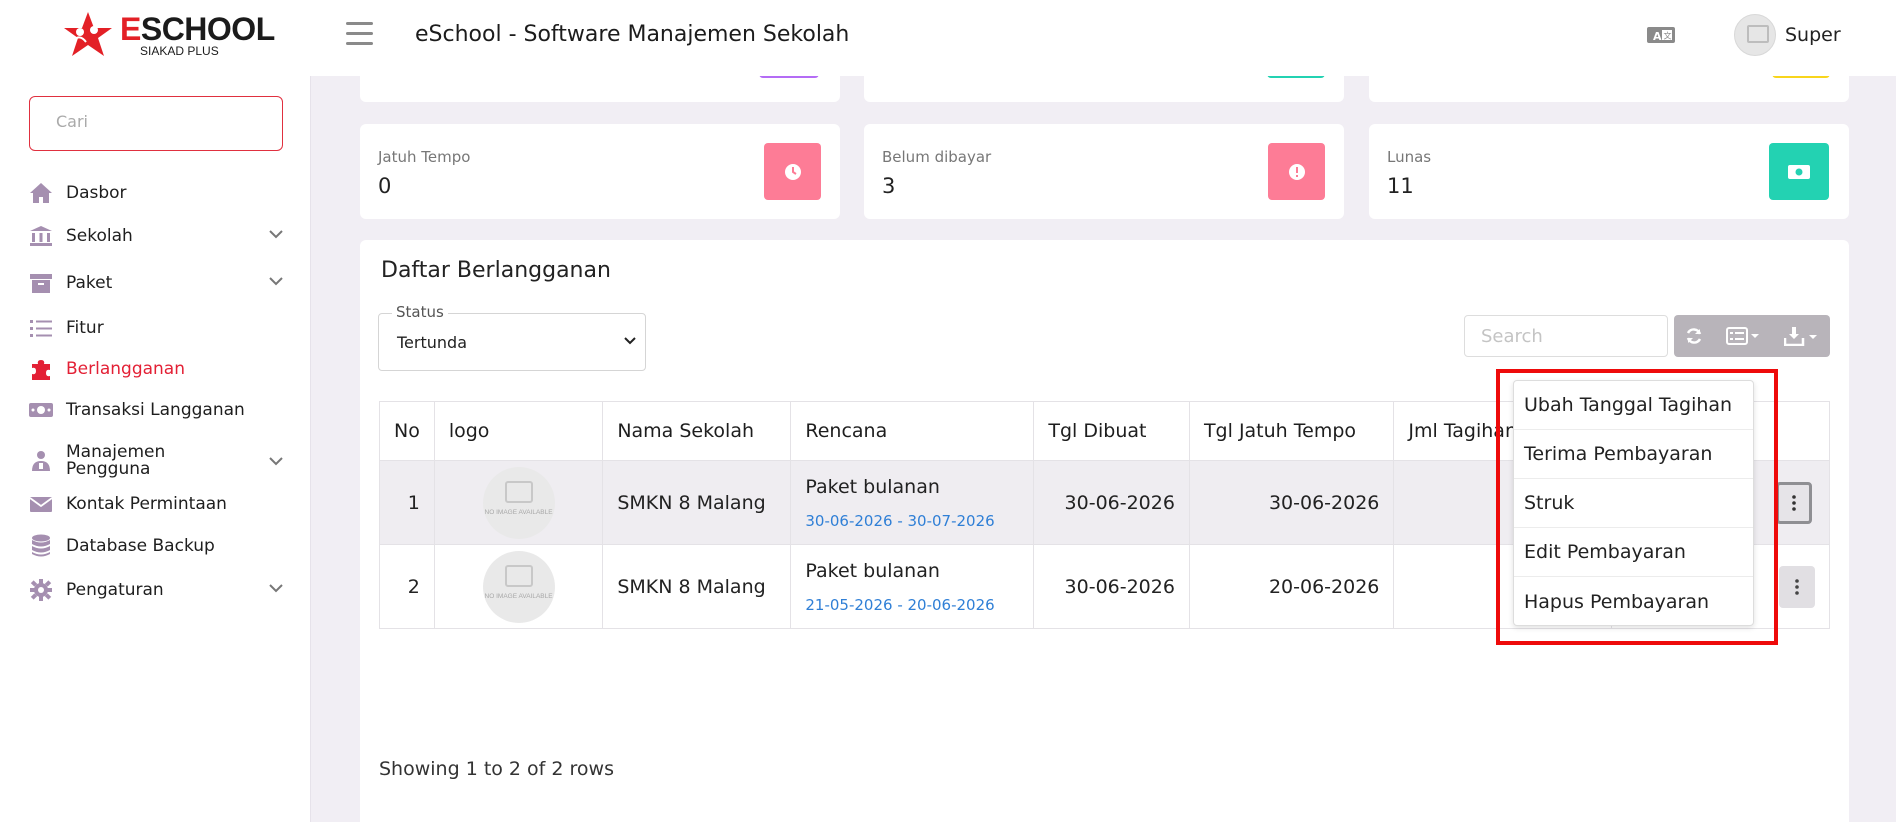  I want to click on cell-plan: Paket bulanan 21-05-2026 - 20-06-2026, so click(912, 586).